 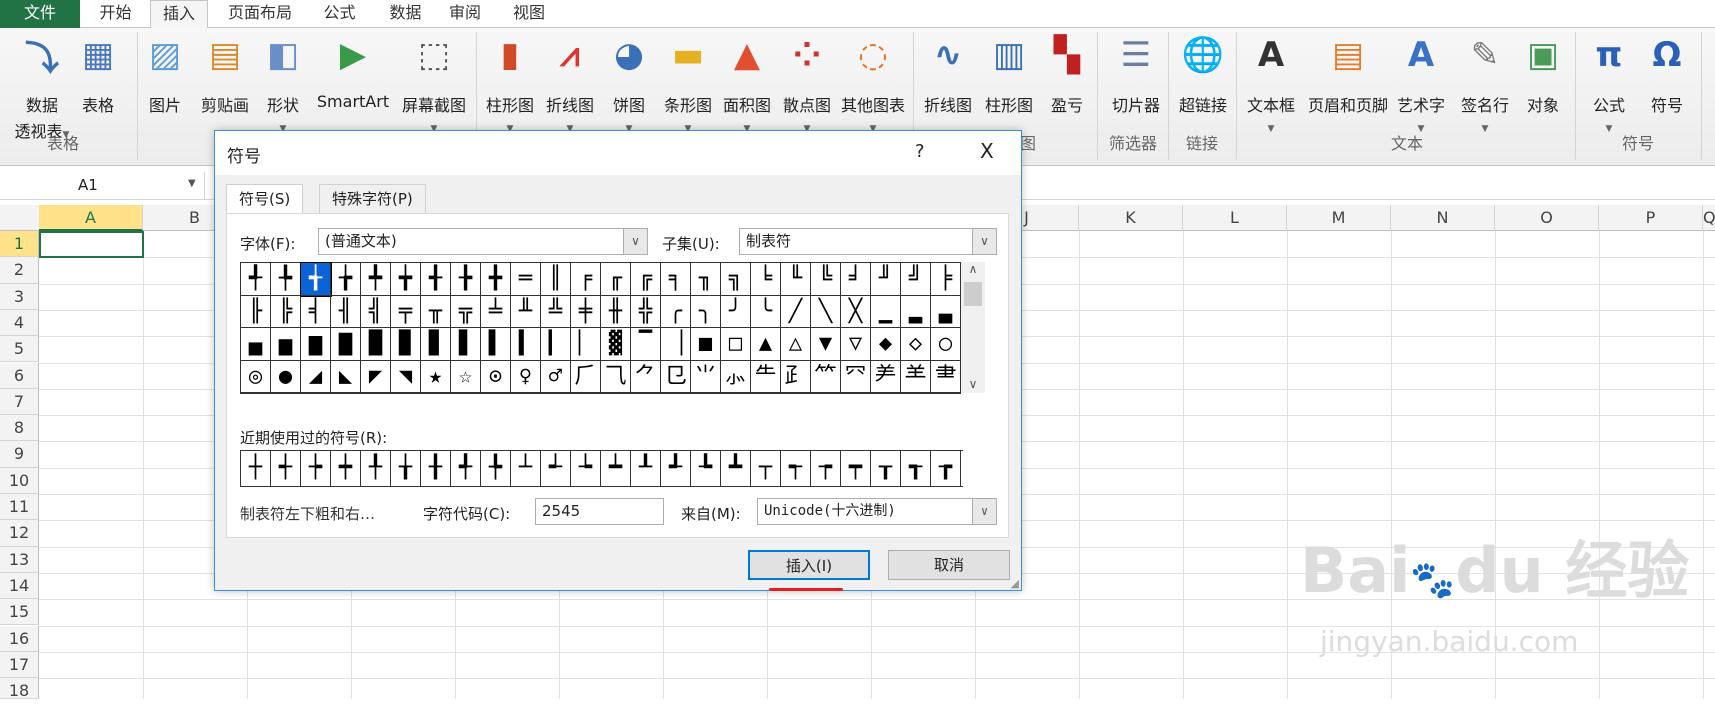 What do you see at coordinates (436, 376) in the screenshot?
I see `symbol-cell: ★` at bounding box center [436, 376].